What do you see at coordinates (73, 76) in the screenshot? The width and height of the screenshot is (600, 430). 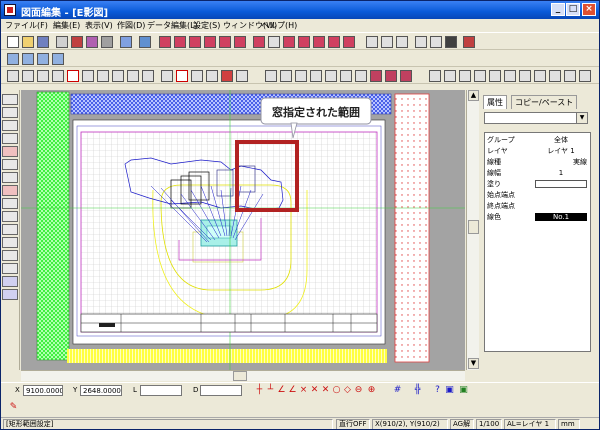 I see `frame-icon` at bounding box center [73, 76].